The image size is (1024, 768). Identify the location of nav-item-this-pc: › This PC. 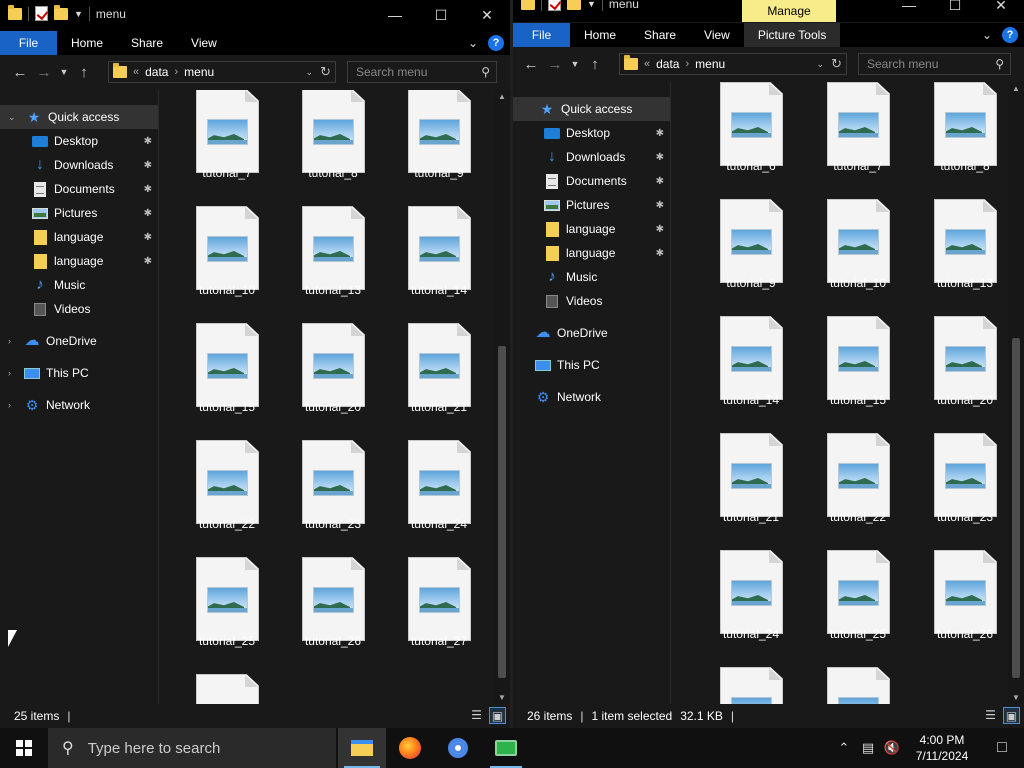
(79, 373).